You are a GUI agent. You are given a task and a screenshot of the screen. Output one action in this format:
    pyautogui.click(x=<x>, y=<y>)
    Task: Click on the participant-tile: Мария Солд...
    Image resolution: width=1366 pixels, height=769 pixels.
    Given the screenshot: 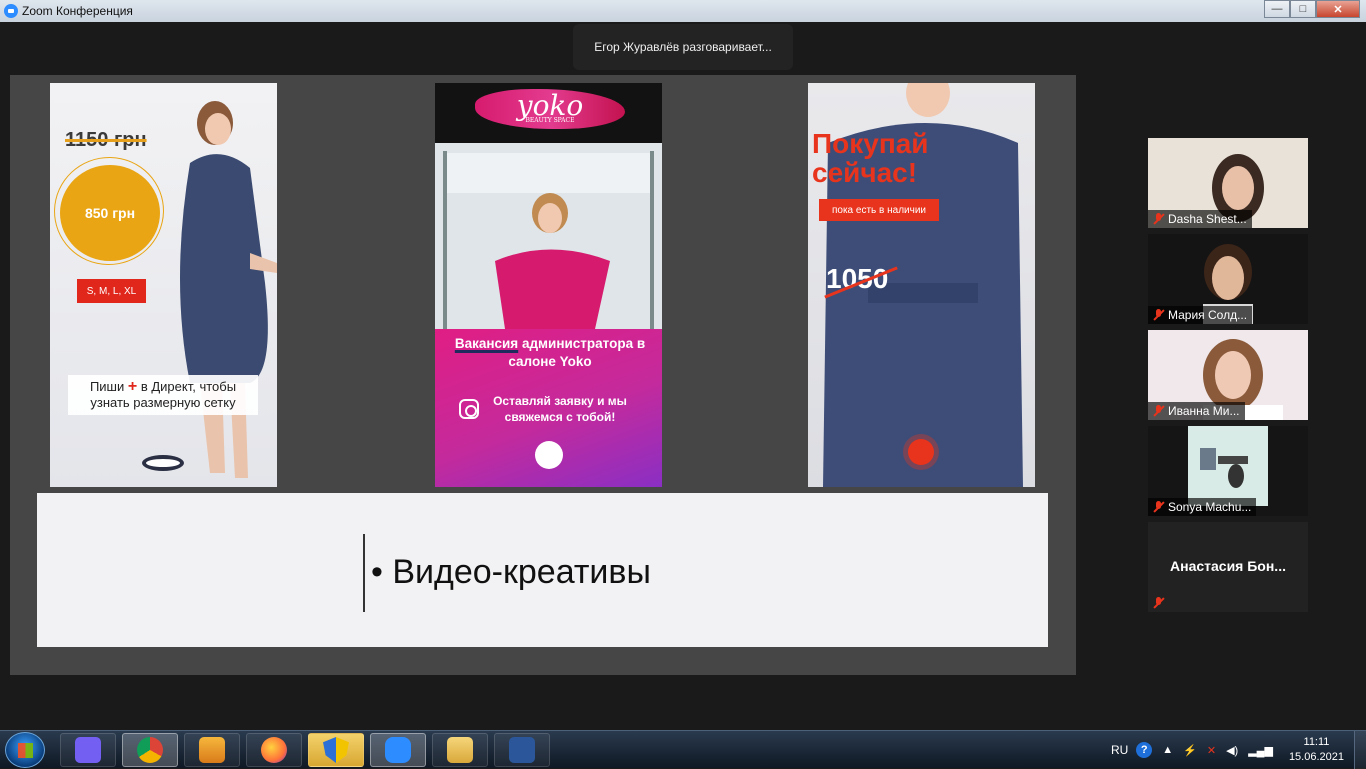 What is the action you would take?
    pyautogui.click(x=1228, y=279)
    